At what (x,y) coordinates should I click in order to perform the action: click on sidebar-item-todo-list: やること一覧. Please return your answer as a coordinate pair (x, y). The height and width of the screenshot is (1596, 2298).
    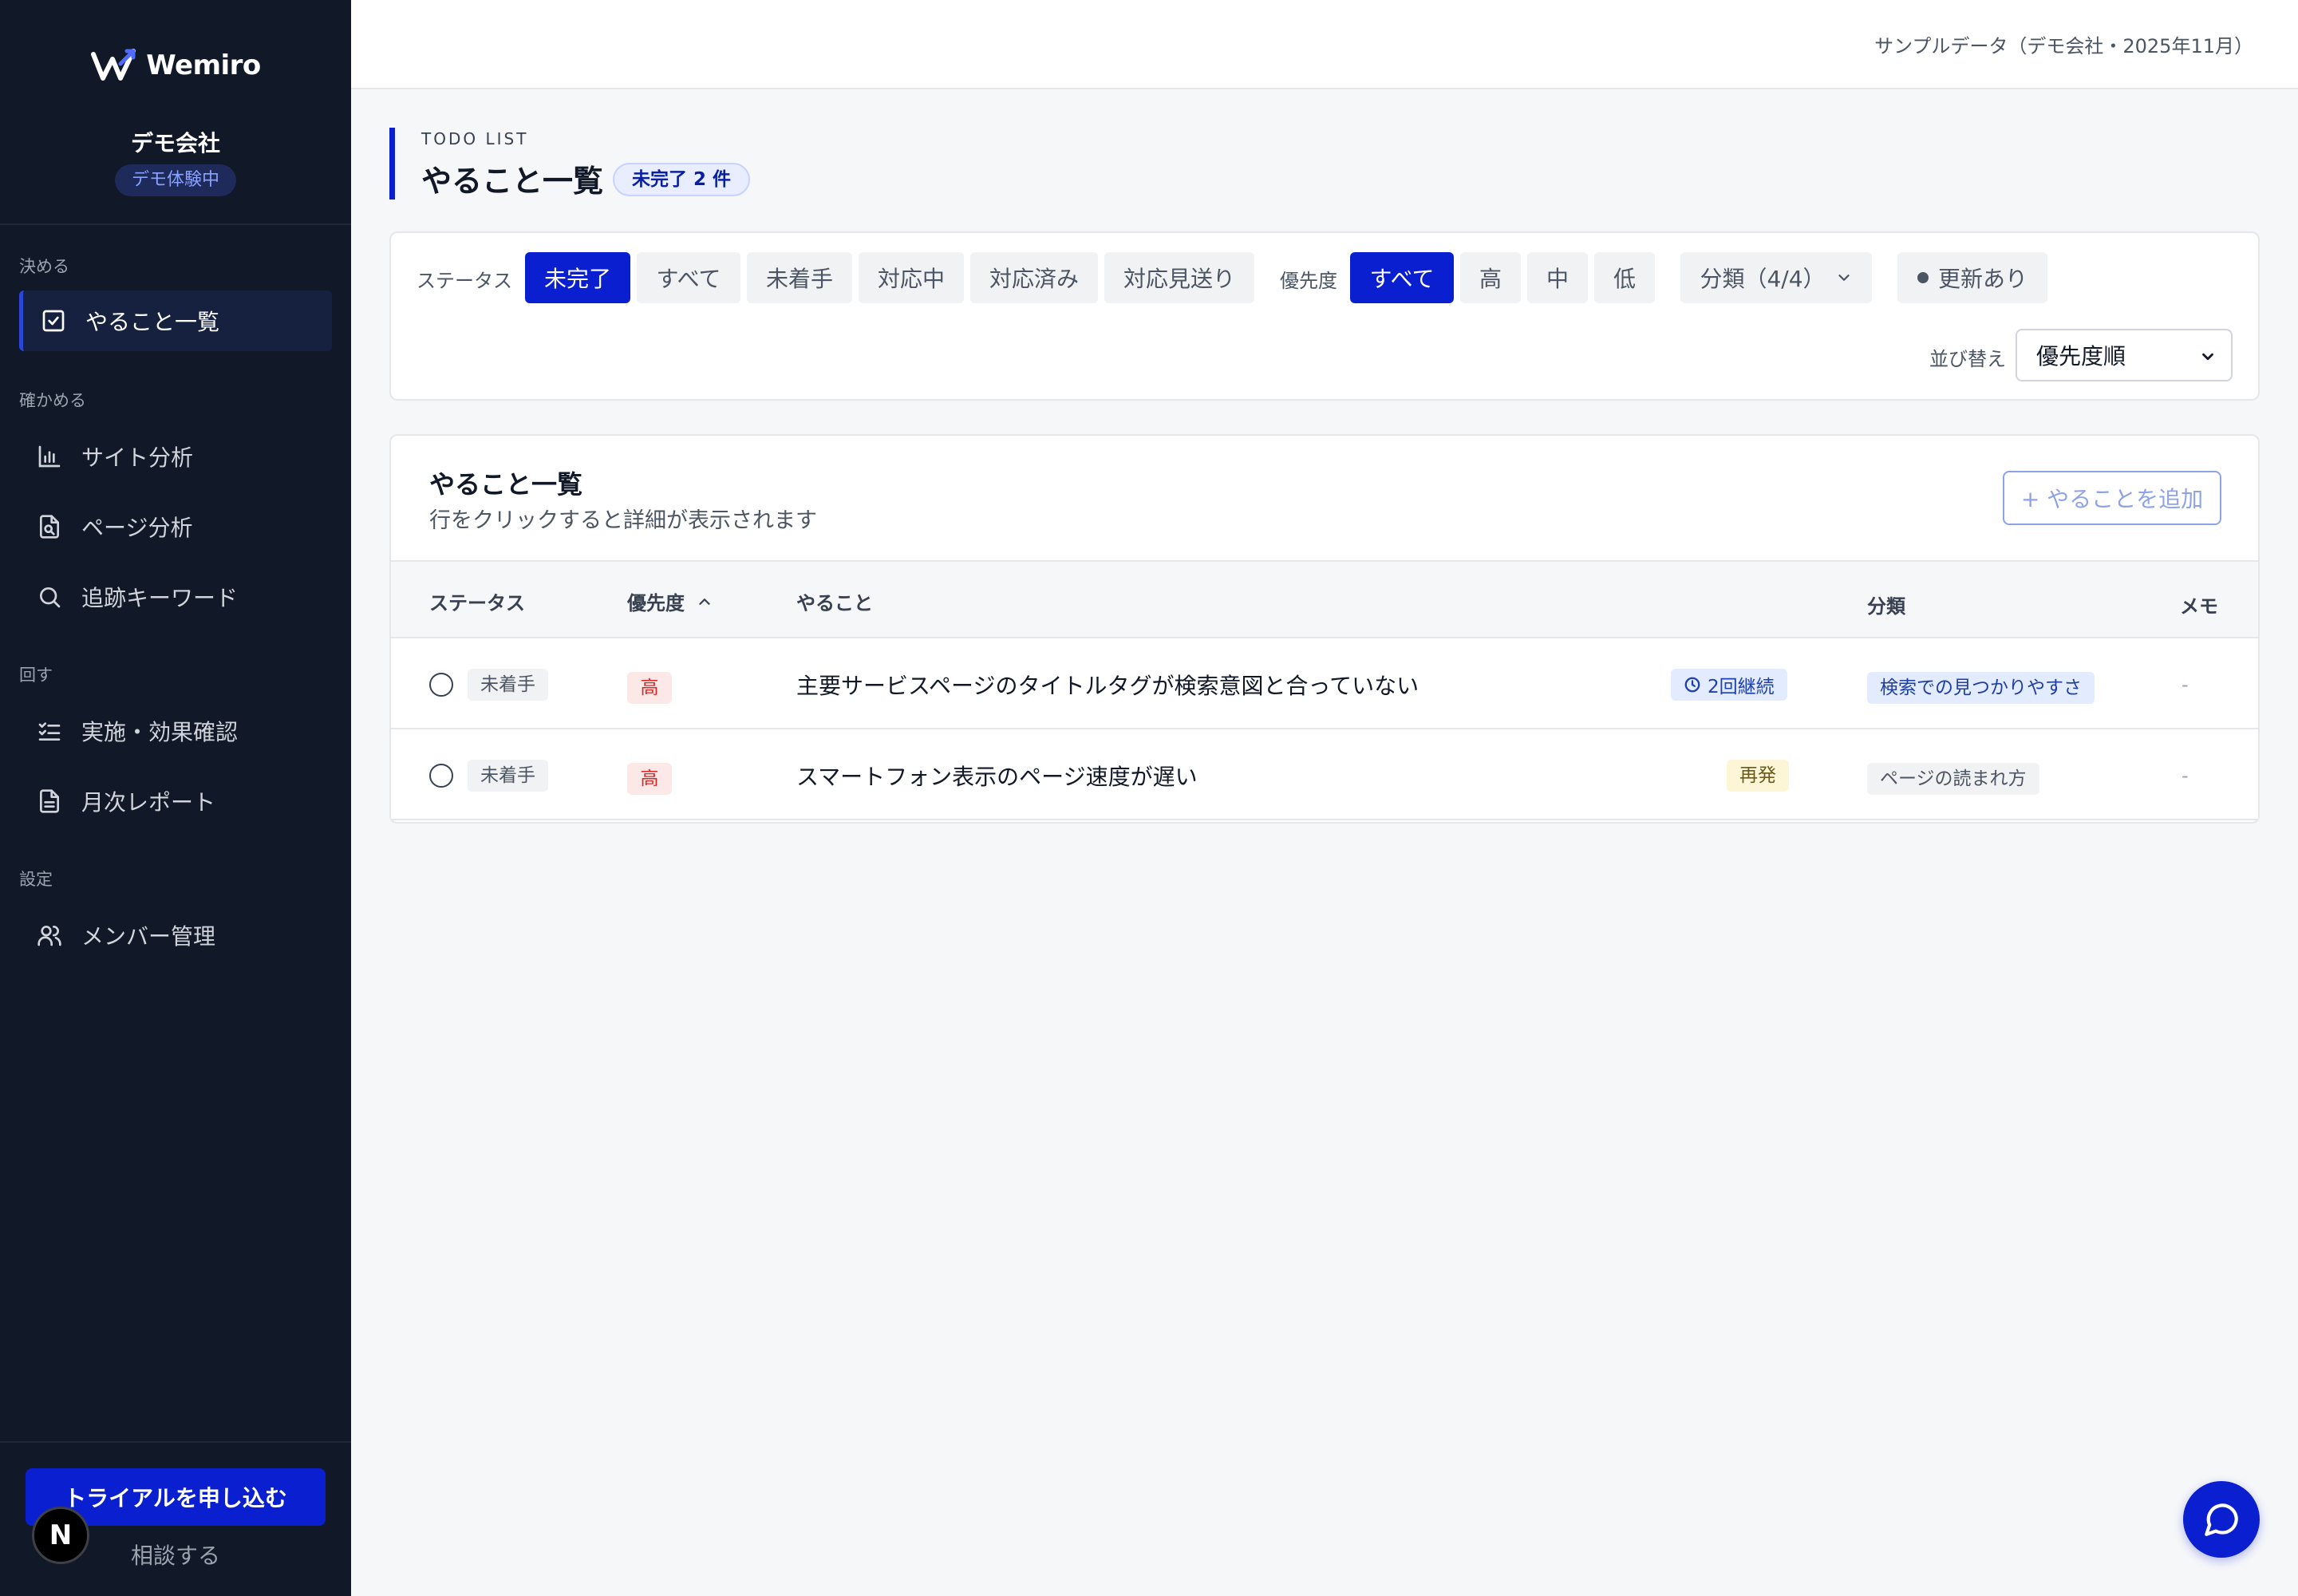
    Looking at the image, I should click on (176, 320).